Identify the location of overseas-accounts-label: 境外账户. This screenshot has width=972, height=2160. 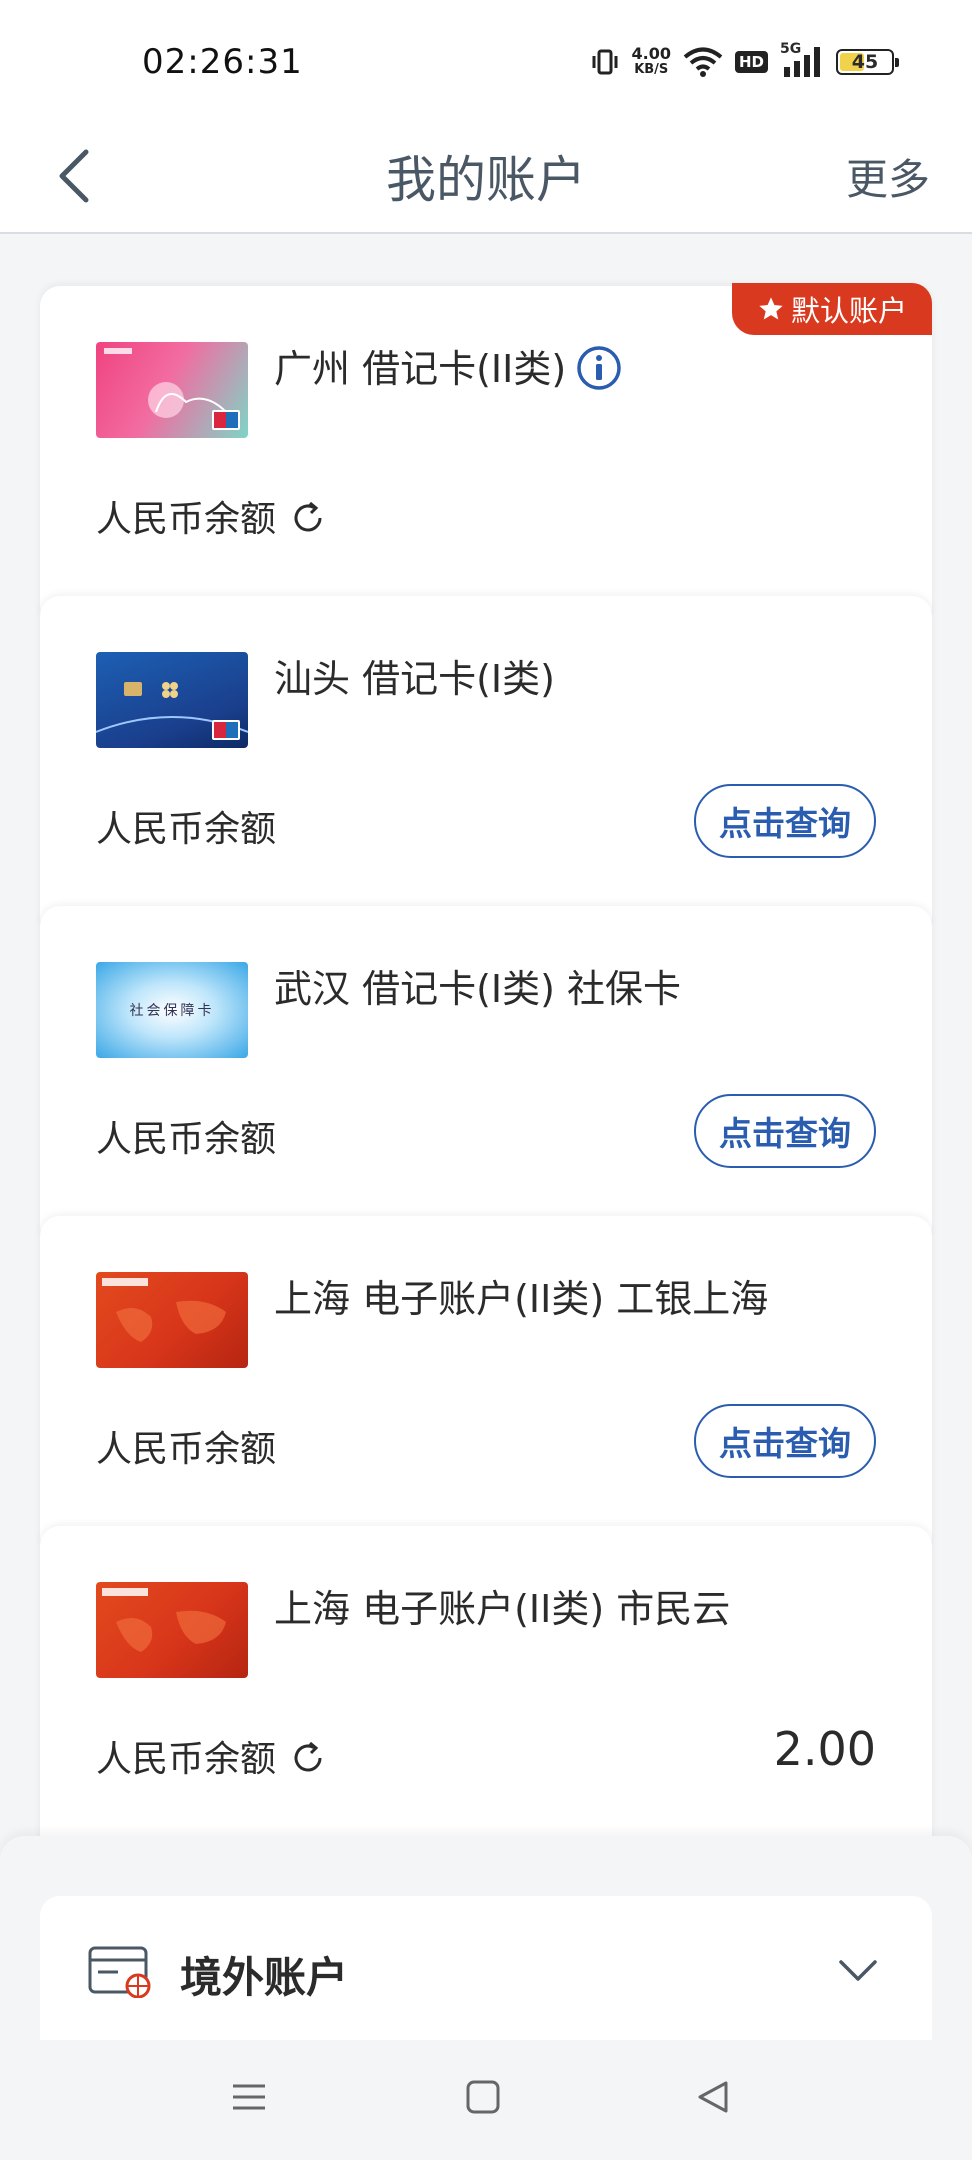
(264, 1977).